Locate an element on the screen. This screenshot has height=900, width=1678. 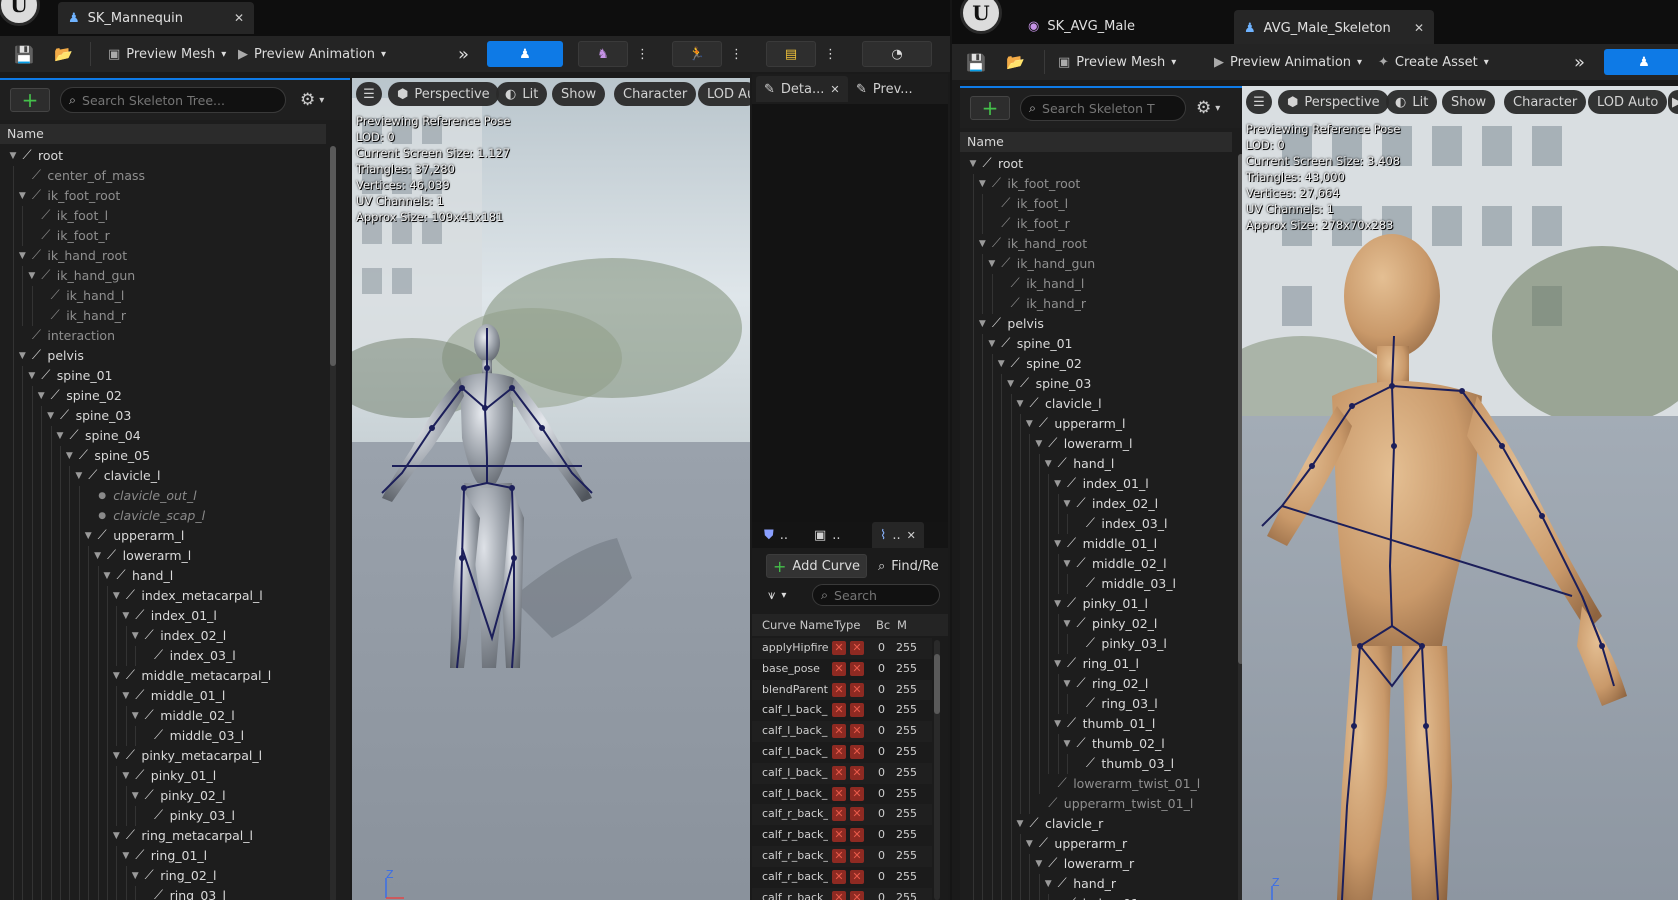
tree-row: ⟋ middle_03_l is located at coordinates (163, 736).